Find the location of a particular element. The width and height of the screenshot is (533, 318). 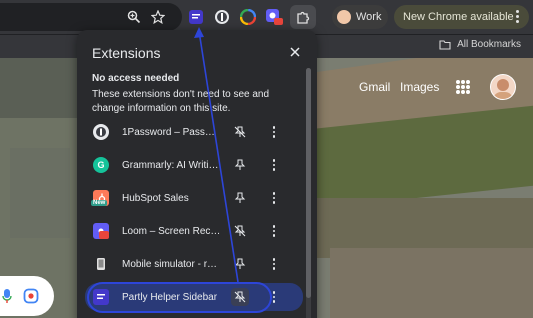

images-link: Images is located at coordinates (419, 87).